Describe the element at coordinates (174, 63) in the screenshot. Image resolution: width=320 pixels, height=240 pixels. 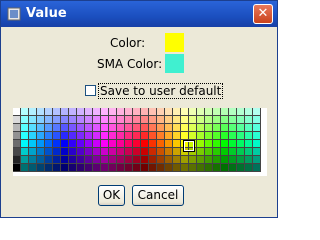
I see `sma-color-swatch` at that location.